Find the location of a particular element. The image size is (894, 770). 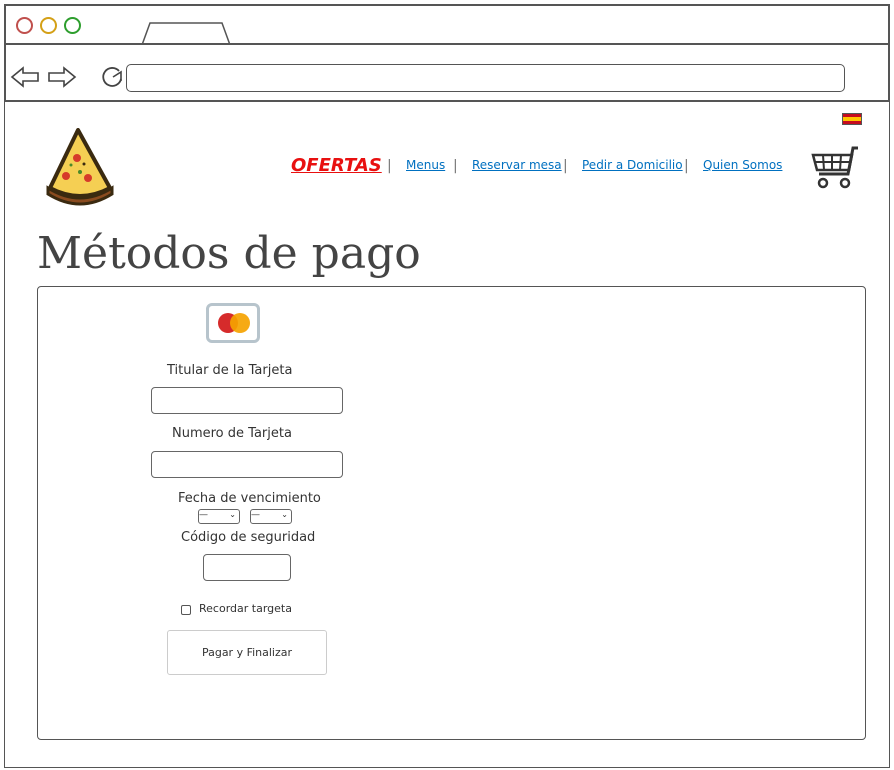

nav-quien-somos: Quien Somos is located at coordinates (742, 165).